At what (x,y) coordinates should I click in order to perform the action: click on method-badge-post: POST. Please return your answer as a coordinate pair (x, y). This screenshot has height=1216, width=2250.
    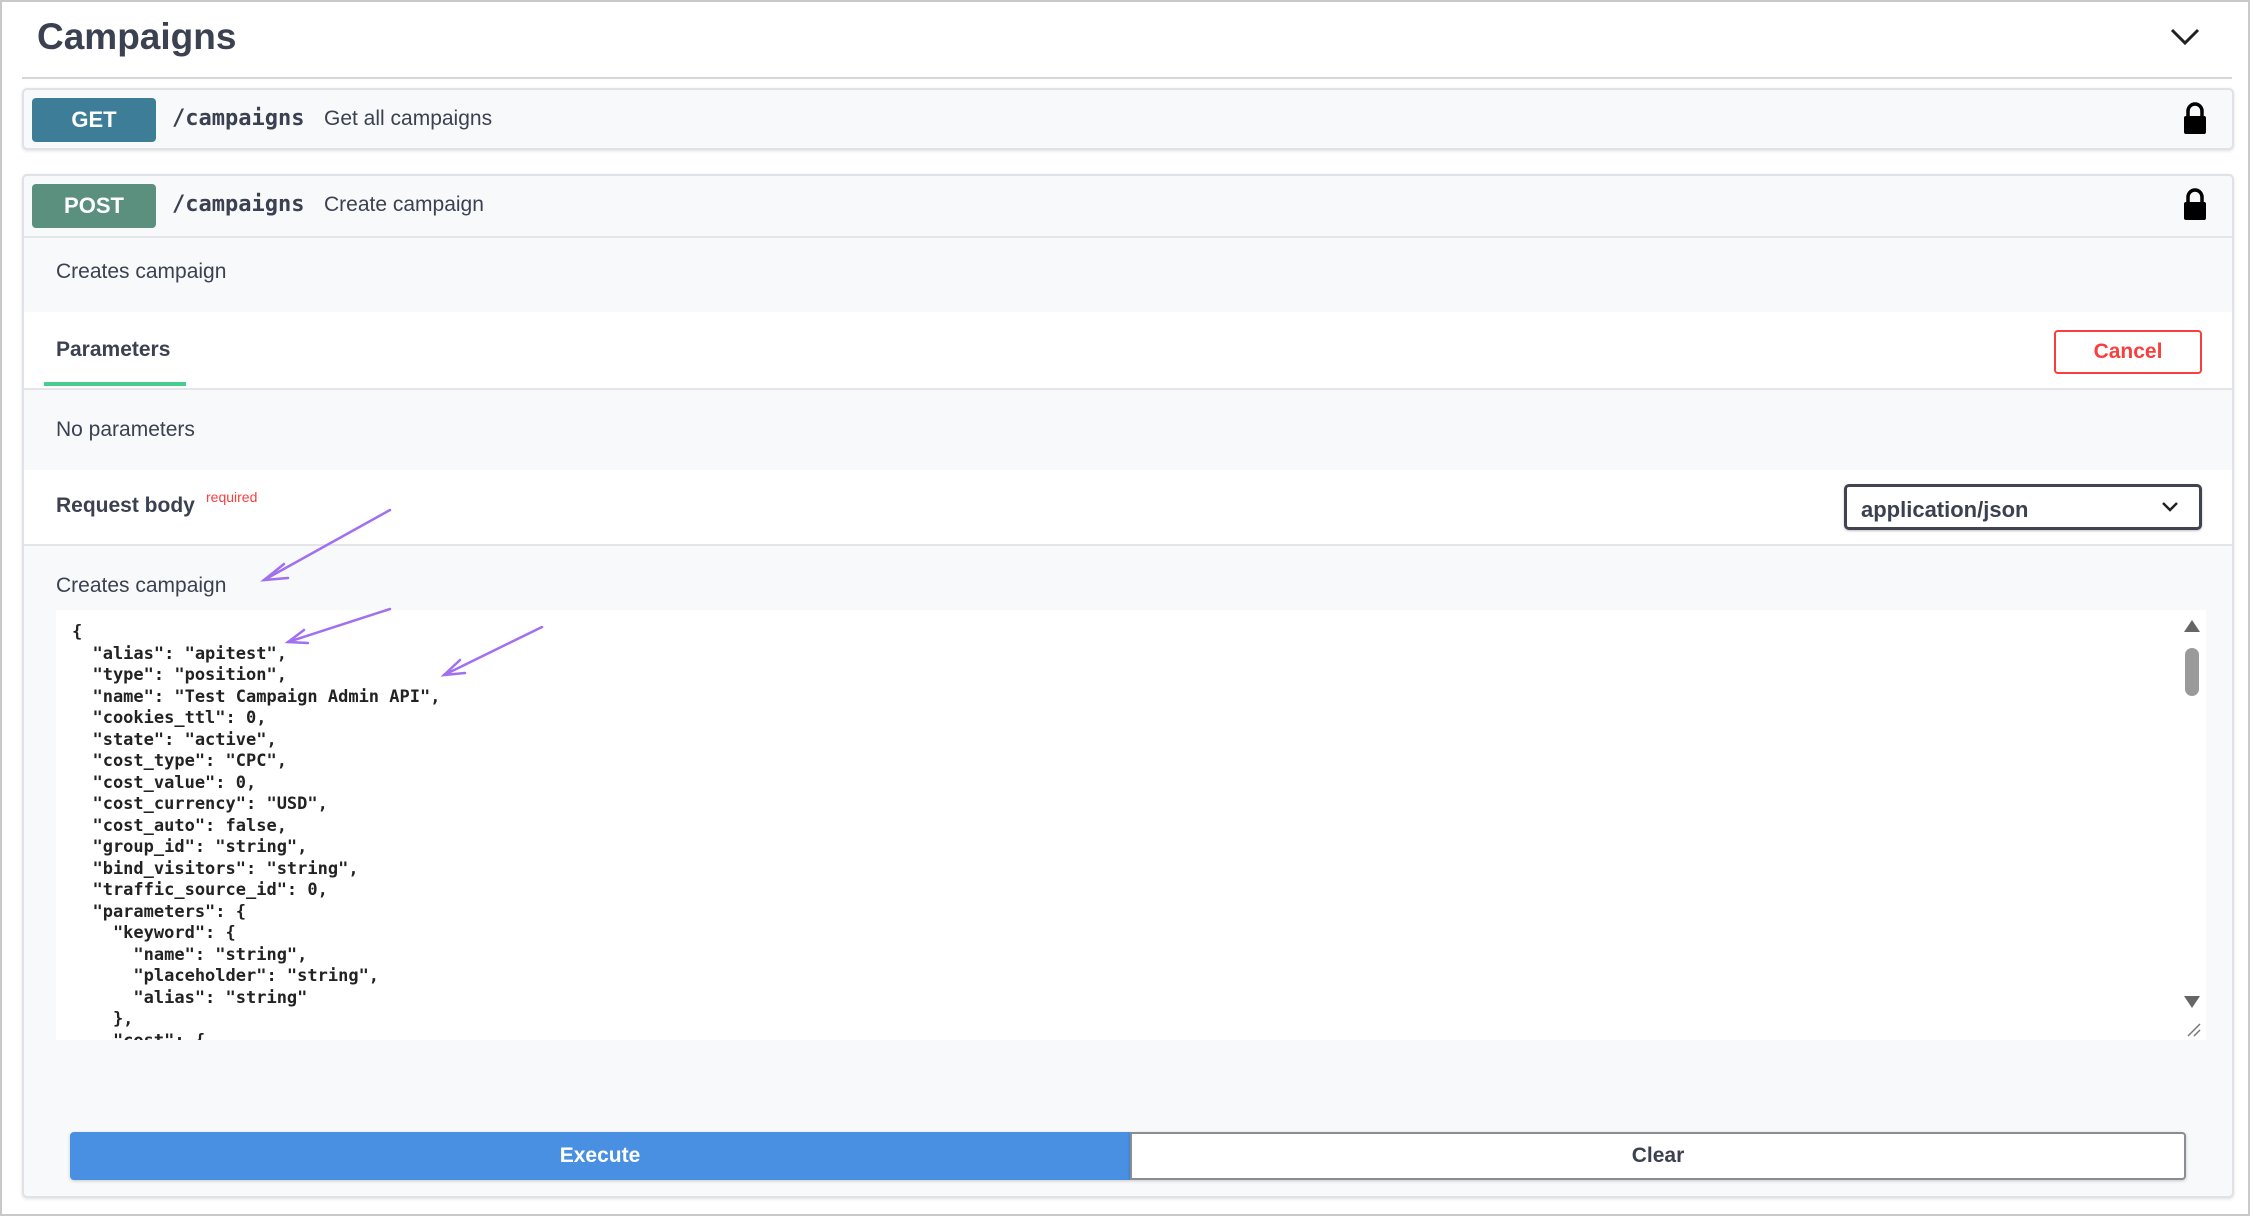
    Looking at the image, I should click on (94, 206).